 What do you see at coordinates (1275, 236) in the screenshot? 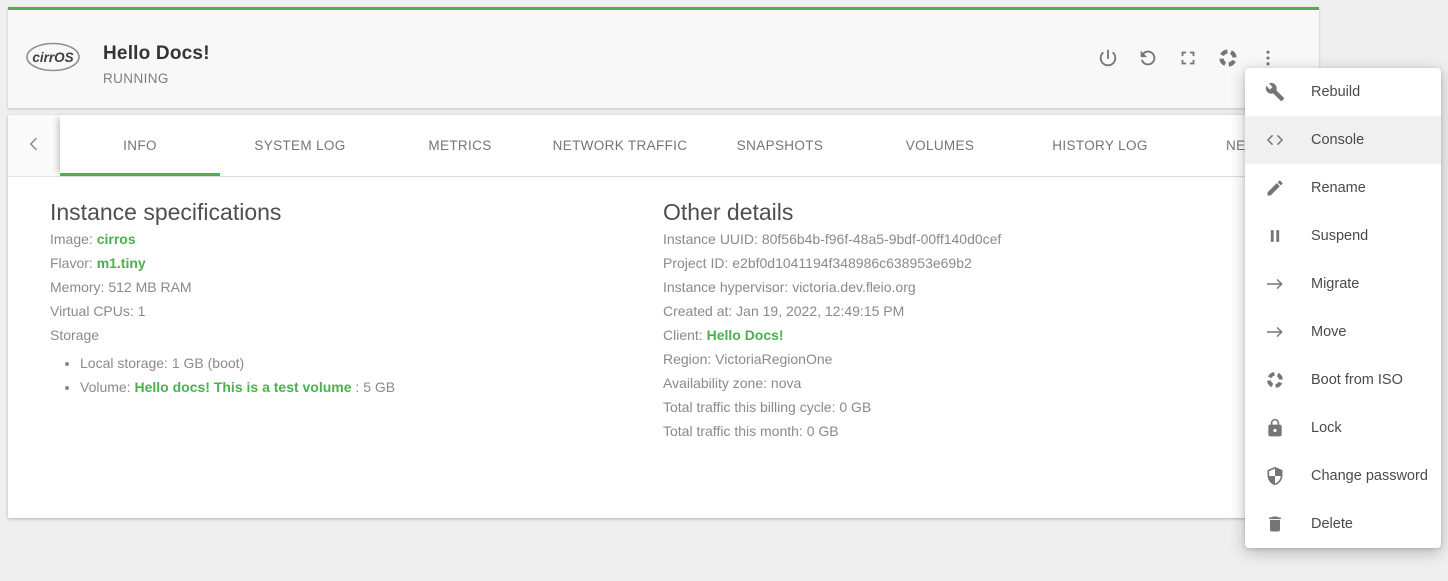
I see `pause-icon` at bounding box center [1275, 236].